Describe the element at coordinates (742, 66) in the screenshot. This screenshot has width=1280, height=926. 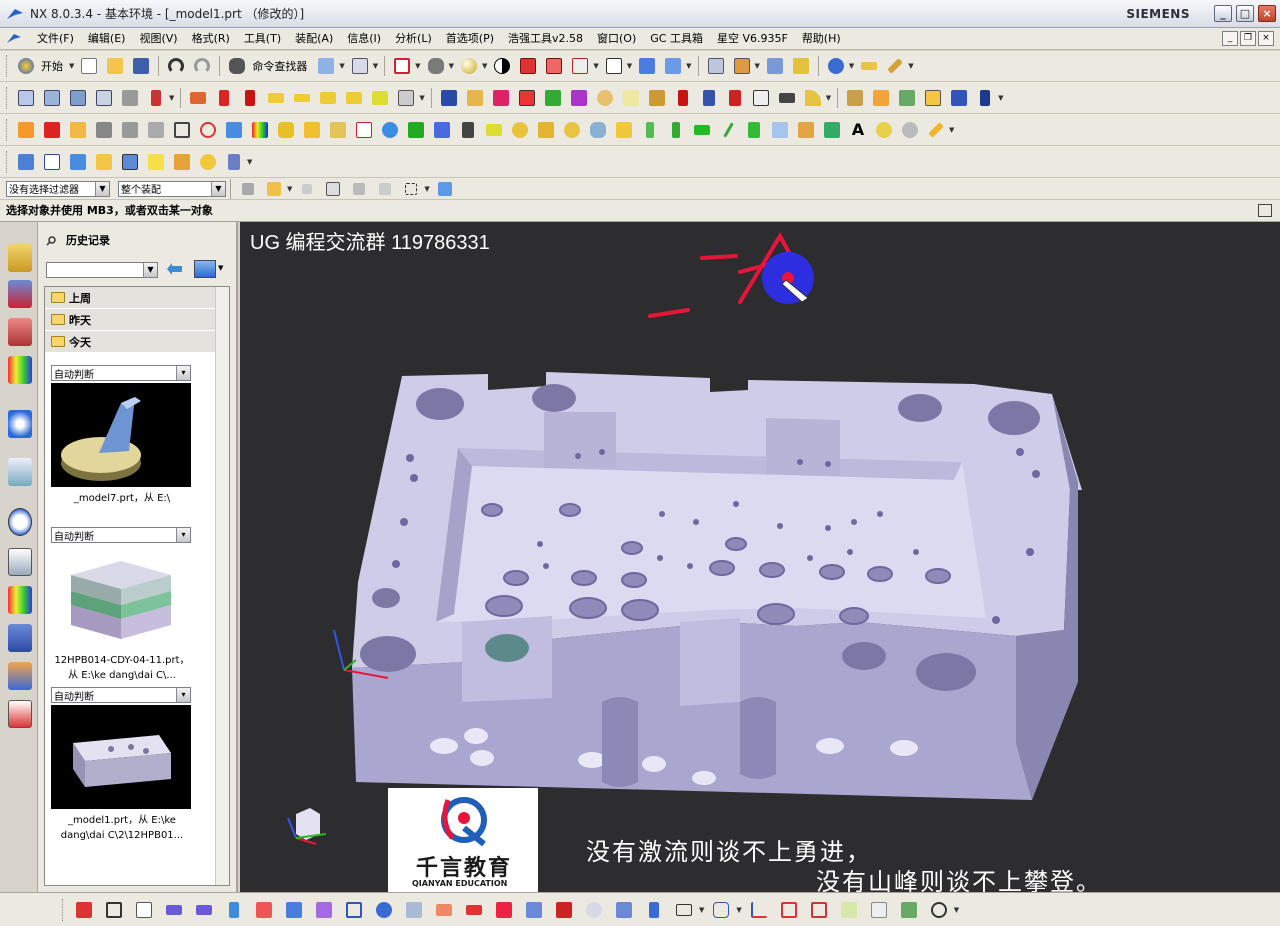
I see `move-to-layer-icon` at that location.